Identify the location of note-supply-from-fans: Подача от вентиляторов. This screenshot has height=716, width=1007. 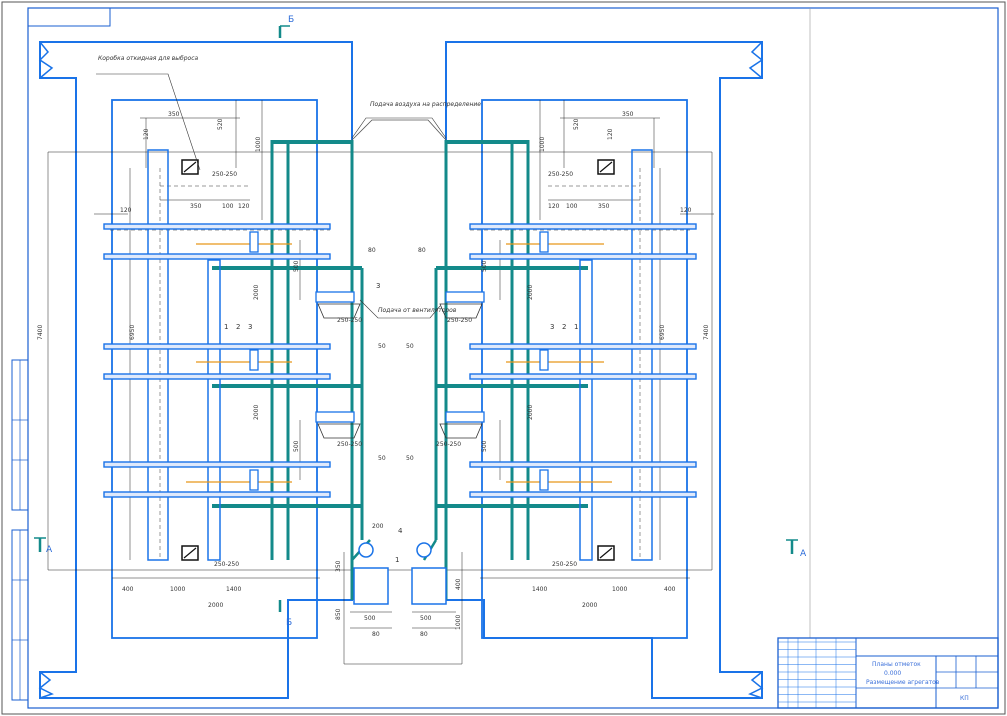
(417, 310).